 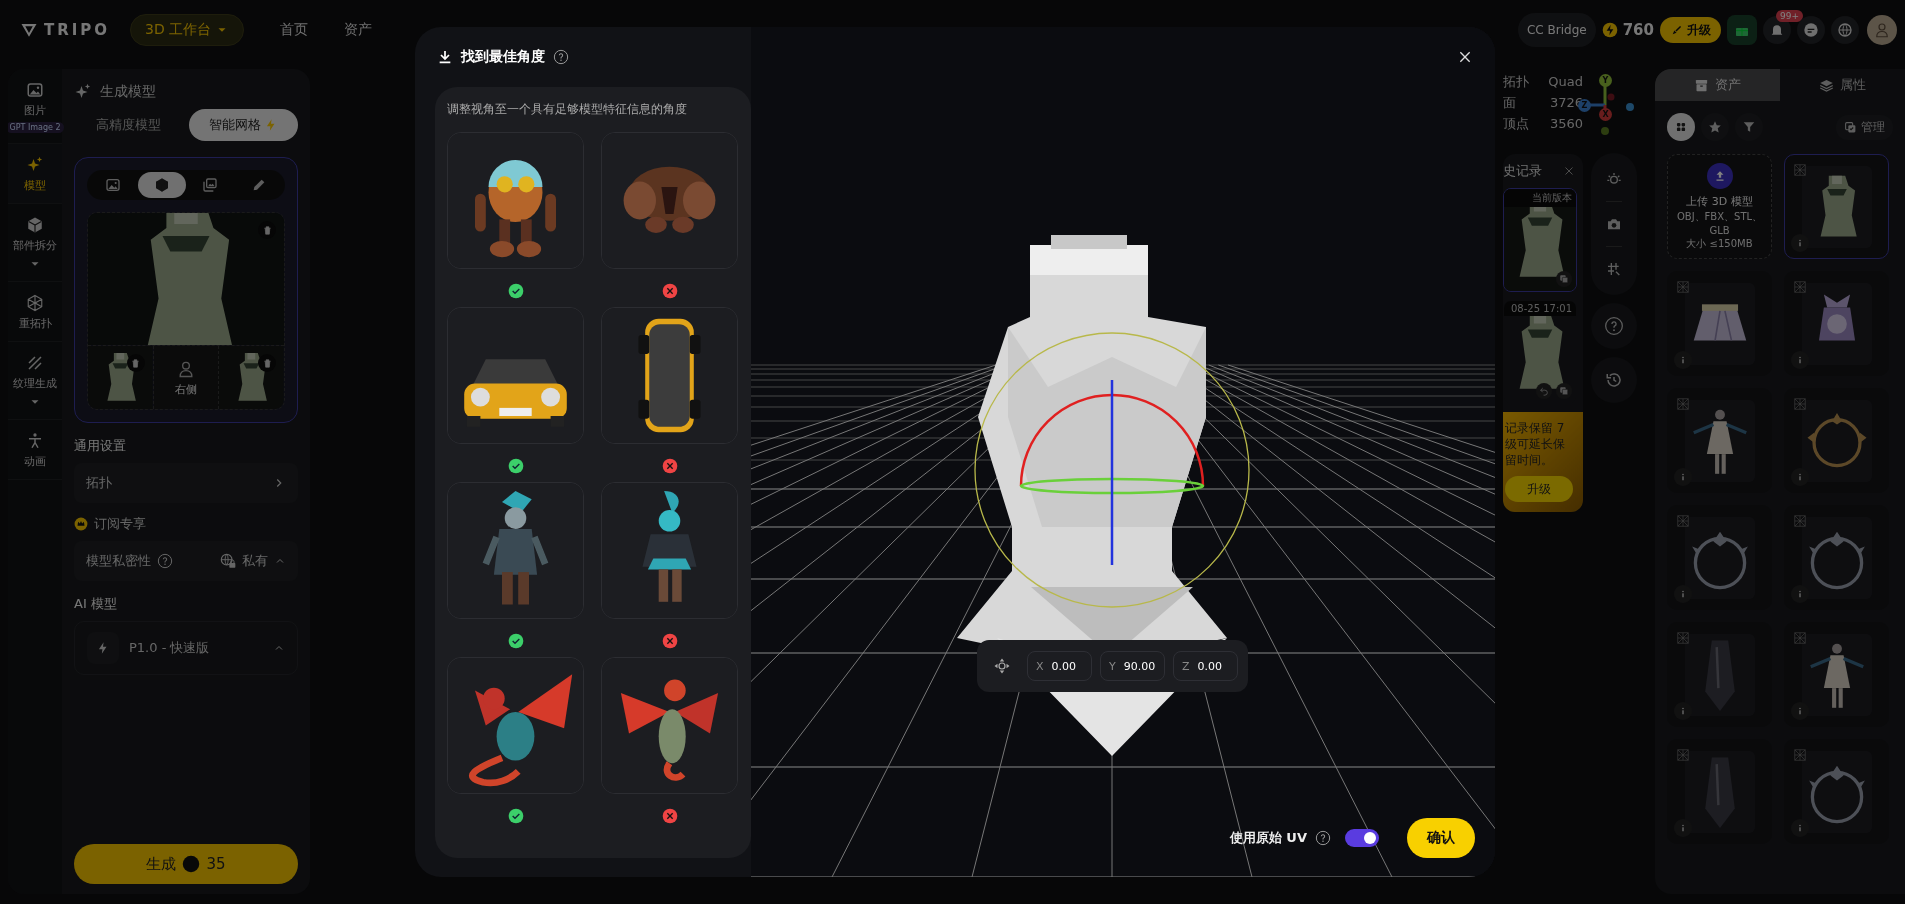 What do you see at coordinates (1826, 85) in the screenshot?
I see `layers-icon` at bounding box center [1826, 85].